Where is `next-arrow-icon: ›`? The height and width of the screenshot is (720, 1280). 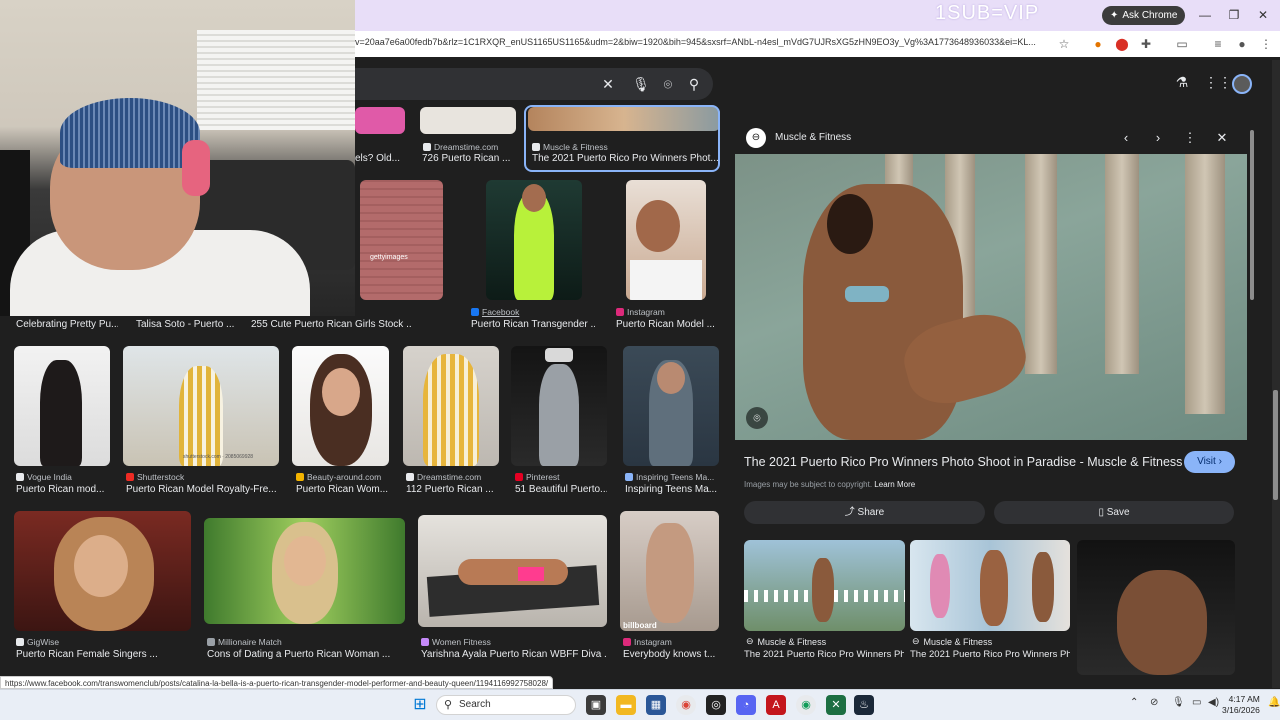 next-arrow-icon: › is located at coordinates (1158, 138).